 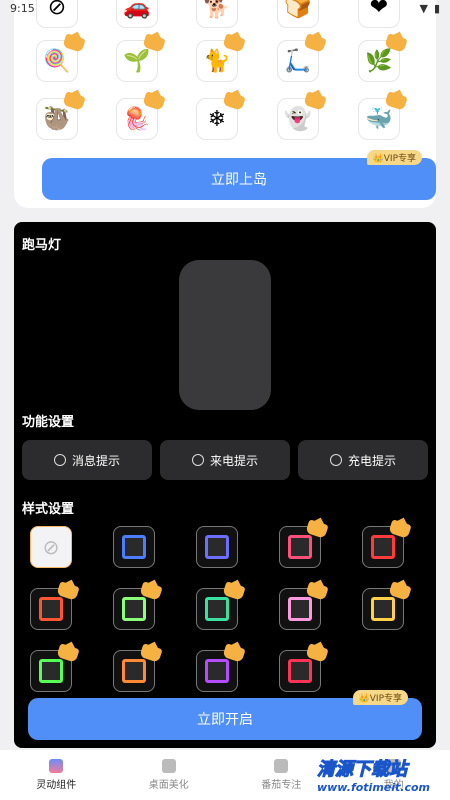 What do you see at coordinates (22, 8) in the screenshot?
I see `status-time: 9:15` at bounding box center [22, 8].